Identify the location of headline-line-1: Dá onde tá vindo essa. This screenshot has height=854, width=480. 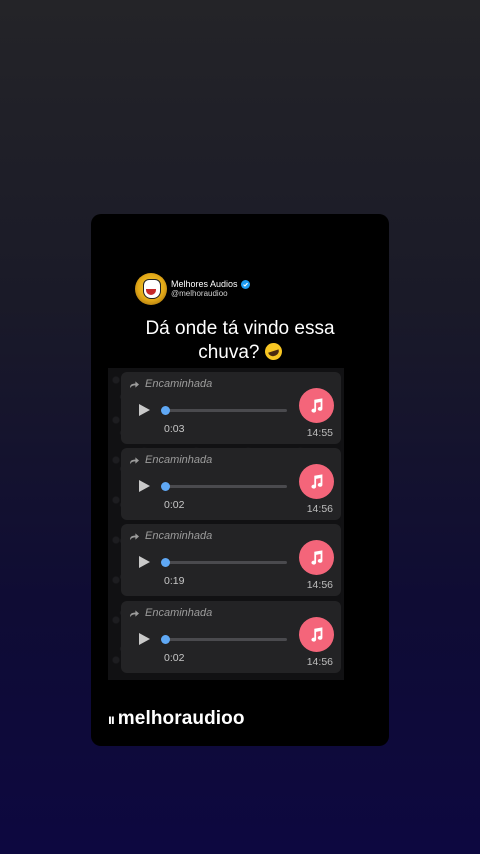
(240, 328).